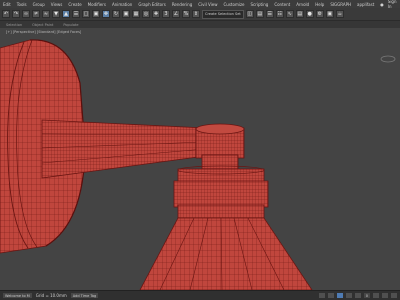 The width and height of the screenshot is (400, 300). I want to click on select-by-name-icon: ☰, so click(76, 14).